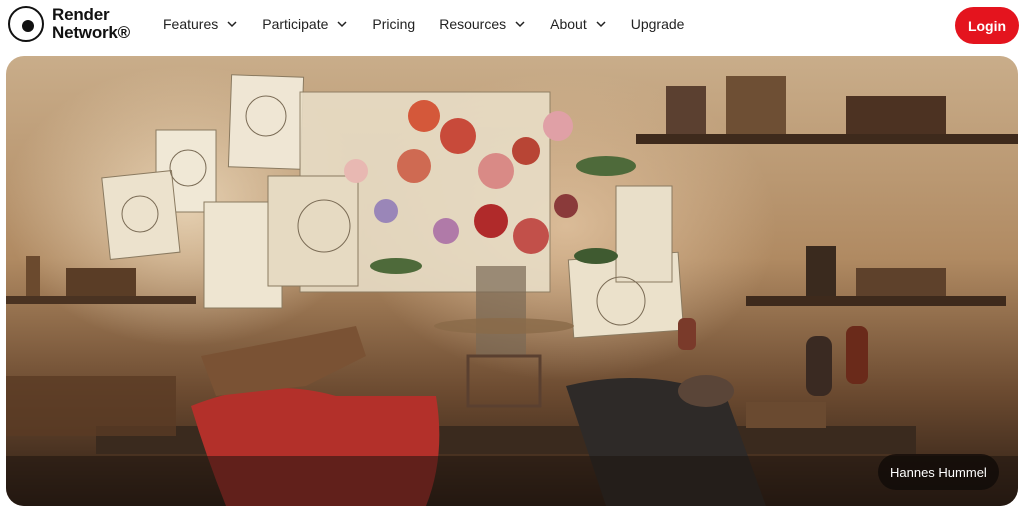 The height and width of the screenshot is (511, 1024). I want to click on nav-item-label: Upgrade, so click(657, 24).